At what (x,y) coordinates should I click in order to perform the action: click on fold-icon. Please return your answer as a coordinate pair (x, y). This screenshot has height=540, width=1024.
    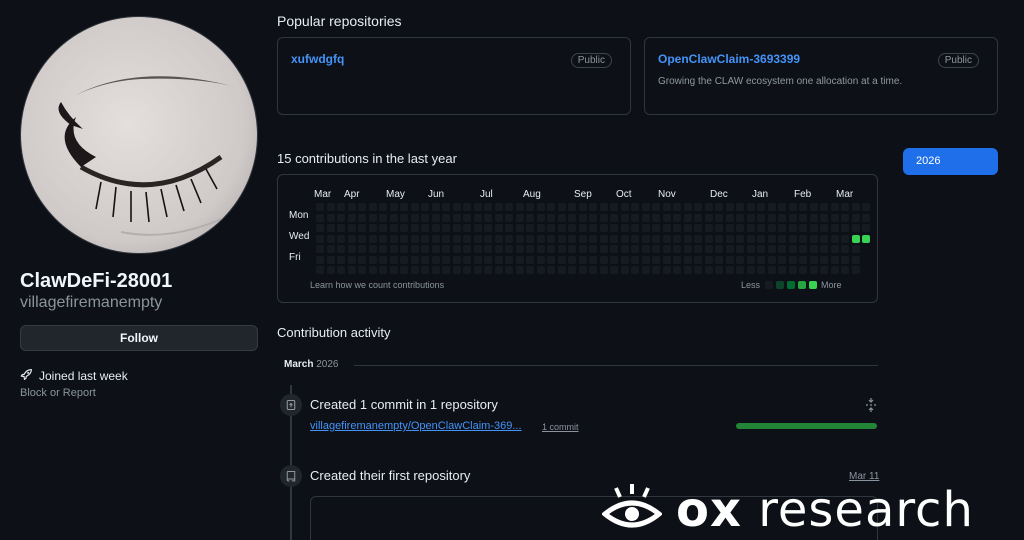
    Looking at the image, I should click on (871, 407).